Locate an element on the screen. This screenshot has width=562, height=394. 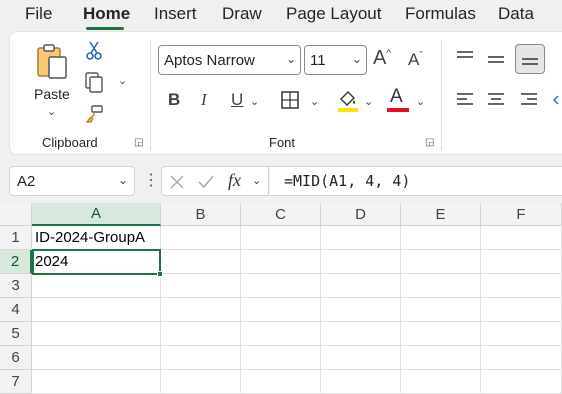
copy-dropdown-chevron-icon: ⌄ is located at coordinates (122, 80).